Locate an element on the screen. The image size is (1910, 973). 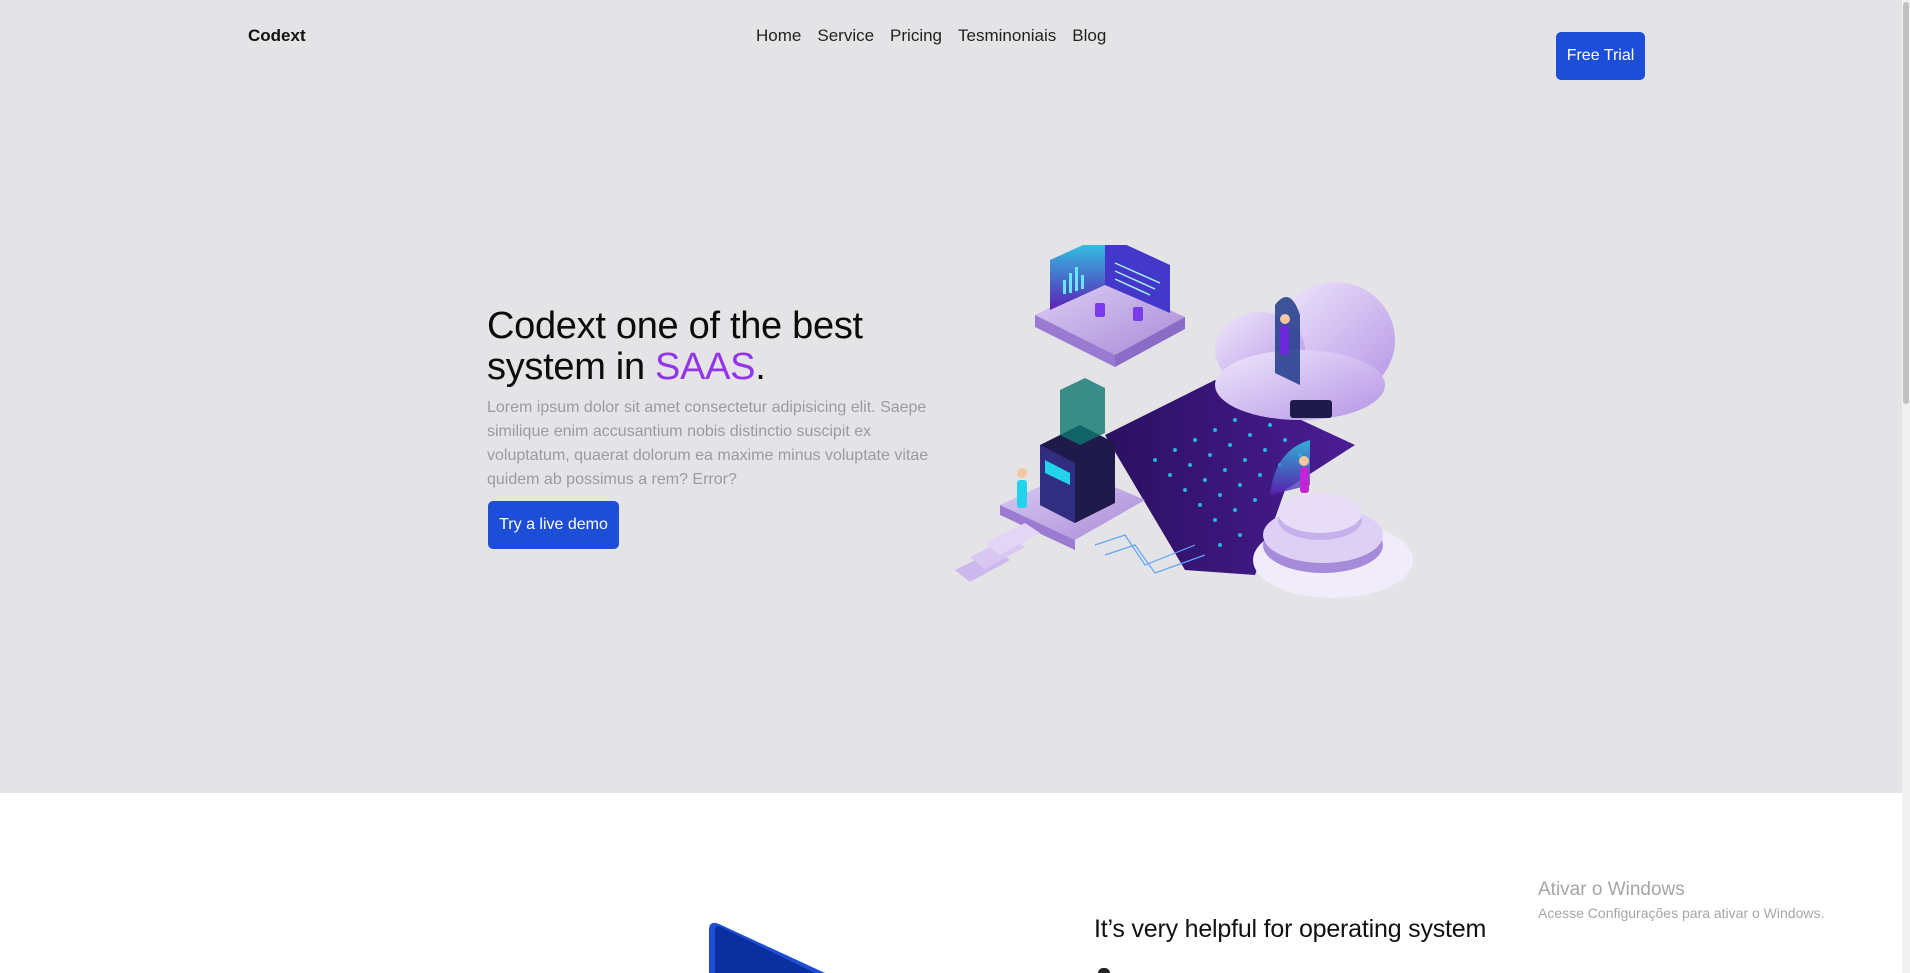
windows-activation-title: Ativar o Windows is located at coordinates (1611, 889).